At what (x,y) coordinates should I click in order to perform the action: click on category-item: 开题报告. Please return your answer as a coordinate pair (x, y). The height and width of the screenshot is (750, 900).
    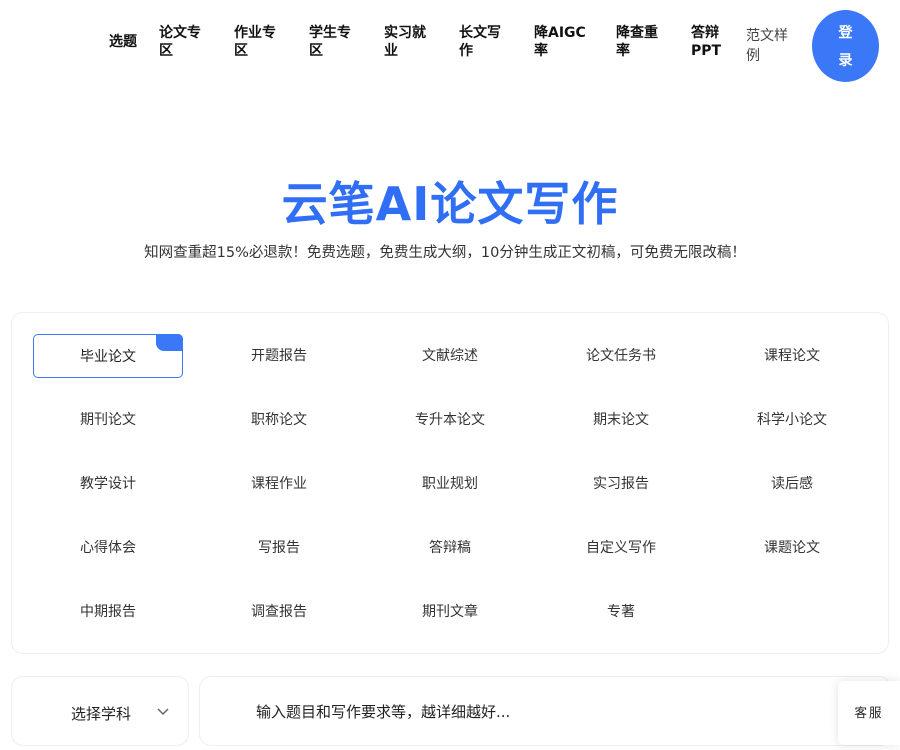
    Looking at the image, I should click on (279, 356).